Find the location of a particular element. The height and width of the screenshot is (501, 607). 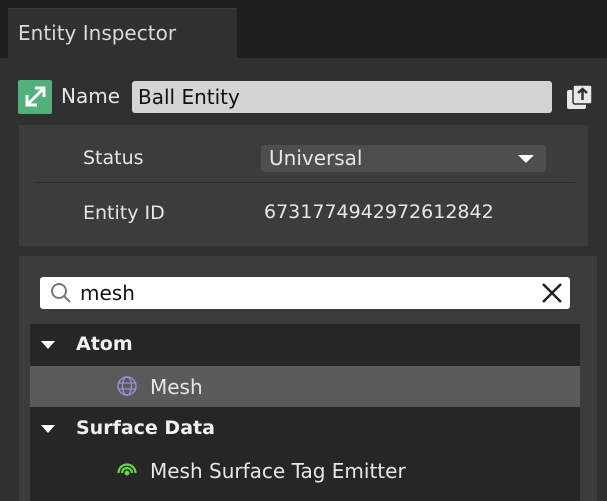

category-label: Surface Data is located at coordinates (145, 428).